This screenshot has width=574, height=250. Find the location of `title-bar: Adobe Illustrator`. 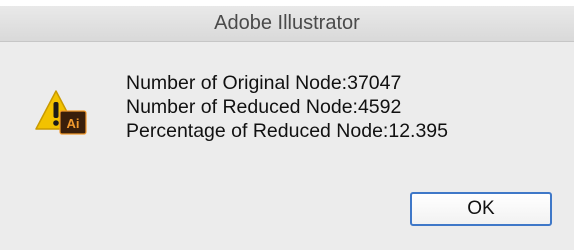

title-bar: Adobe Illustrator is located at coordinates (287, 24).